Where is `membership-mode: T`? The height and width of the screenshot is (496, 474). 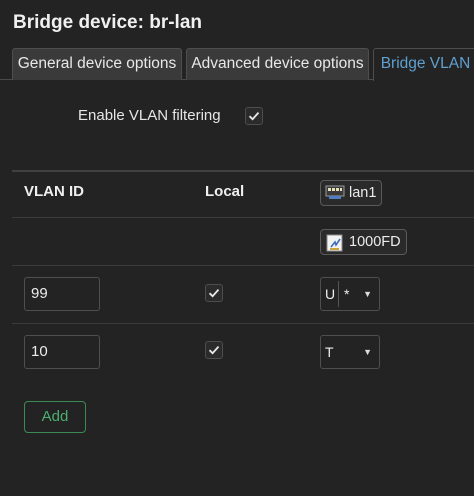 membership-mode: T is located at coordinates (329, 352).